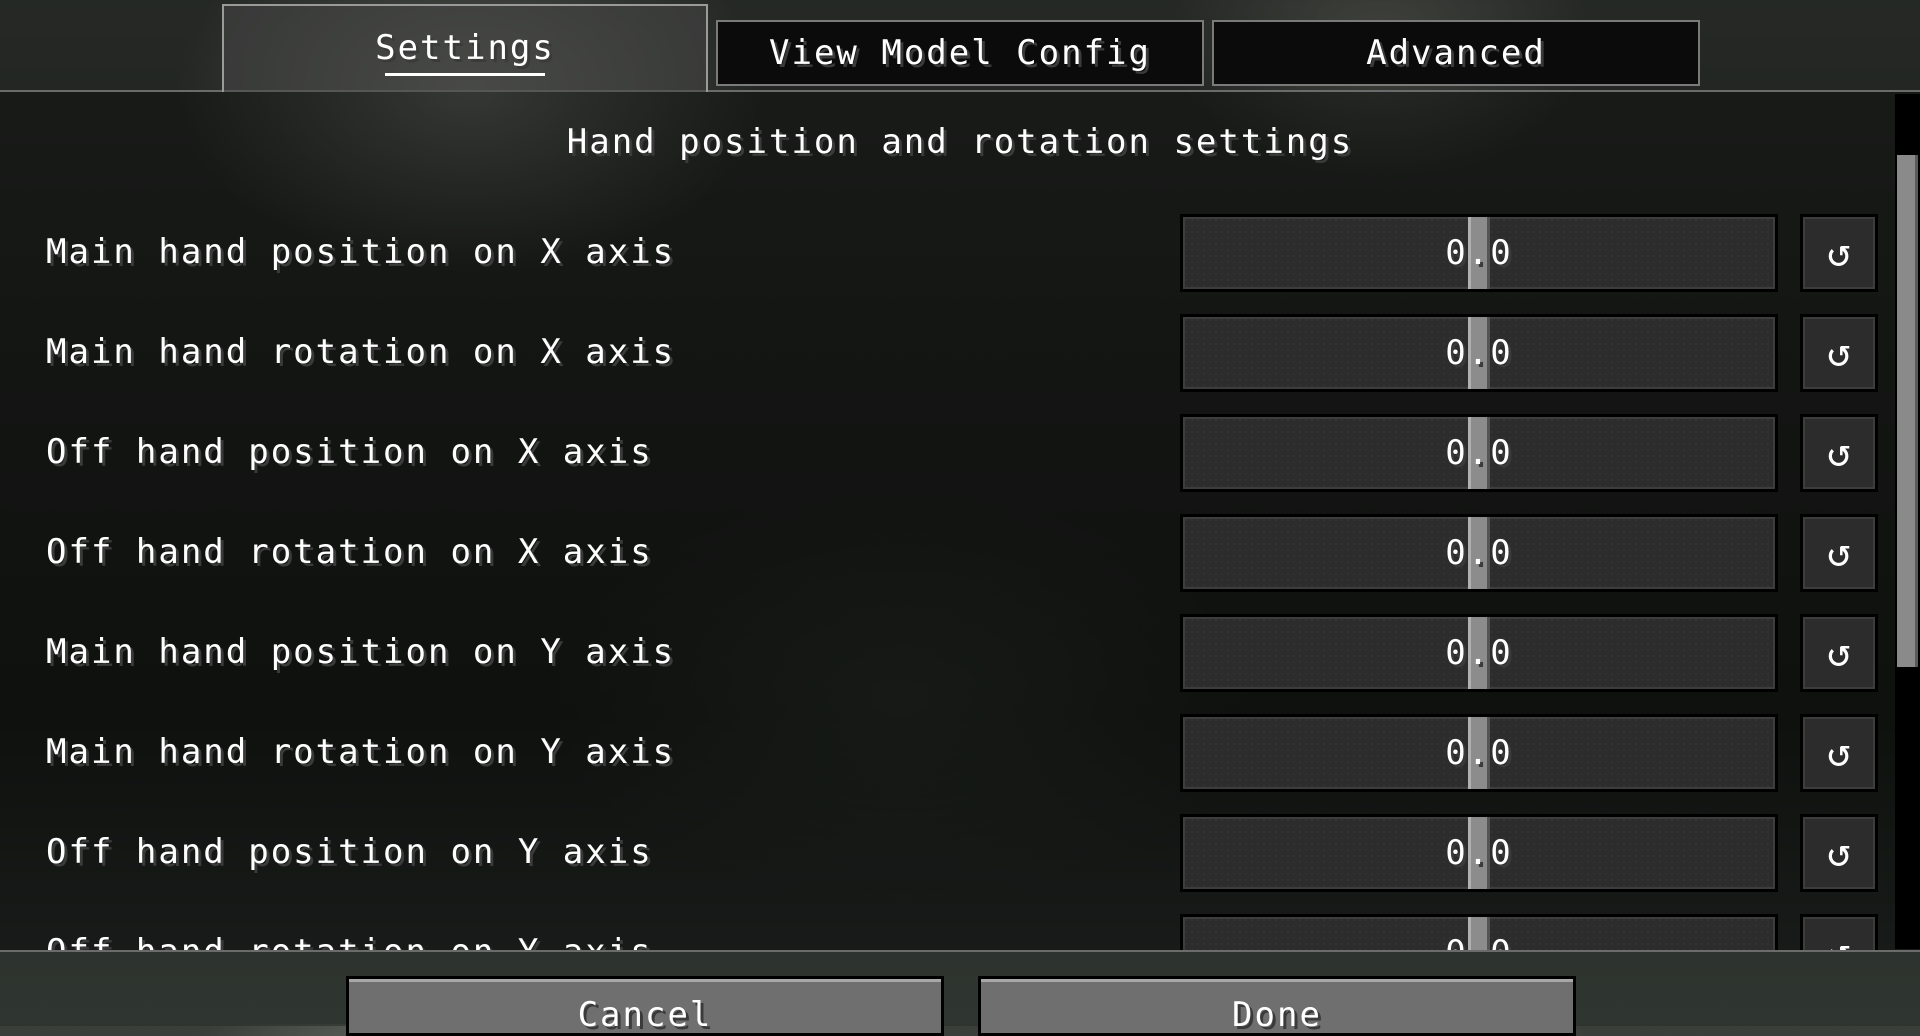 This screenshot has height=1036, width=1920. What do you see at coordinates (947, 354) in the screenshot?
I see `setting-row: Main hand rotation on X axis 0.0 ↺` at bounding box center [947, 354].